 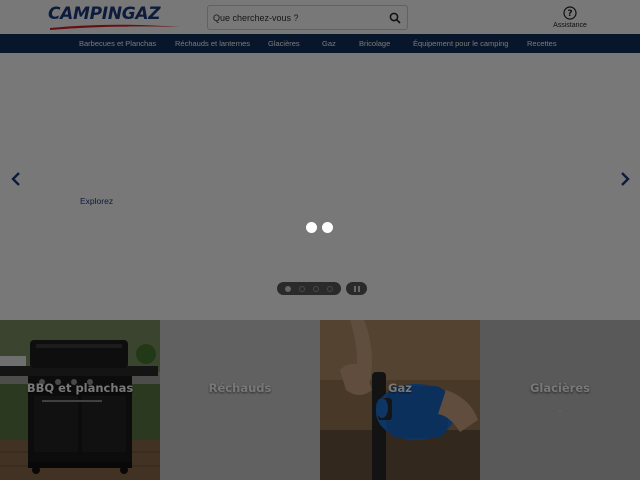 I want to click on pause-icon, so click(x=354, y=288).